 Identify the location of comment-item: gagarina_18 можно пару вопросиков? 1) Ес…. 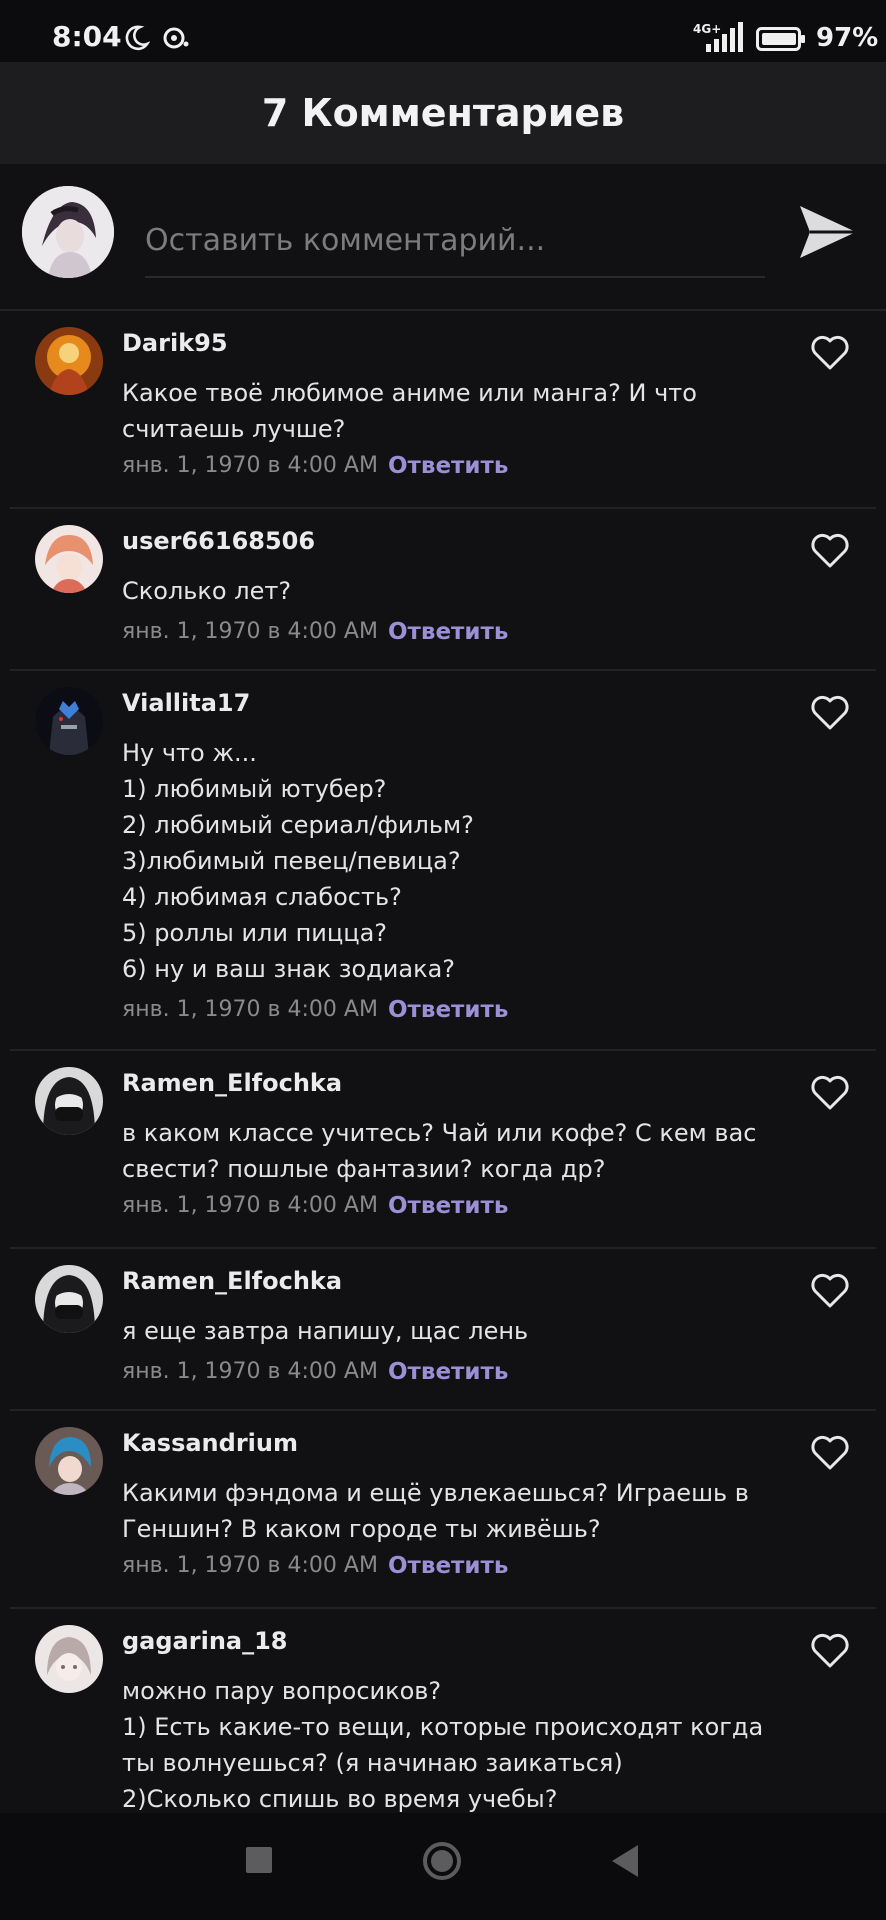
(443, 1711).